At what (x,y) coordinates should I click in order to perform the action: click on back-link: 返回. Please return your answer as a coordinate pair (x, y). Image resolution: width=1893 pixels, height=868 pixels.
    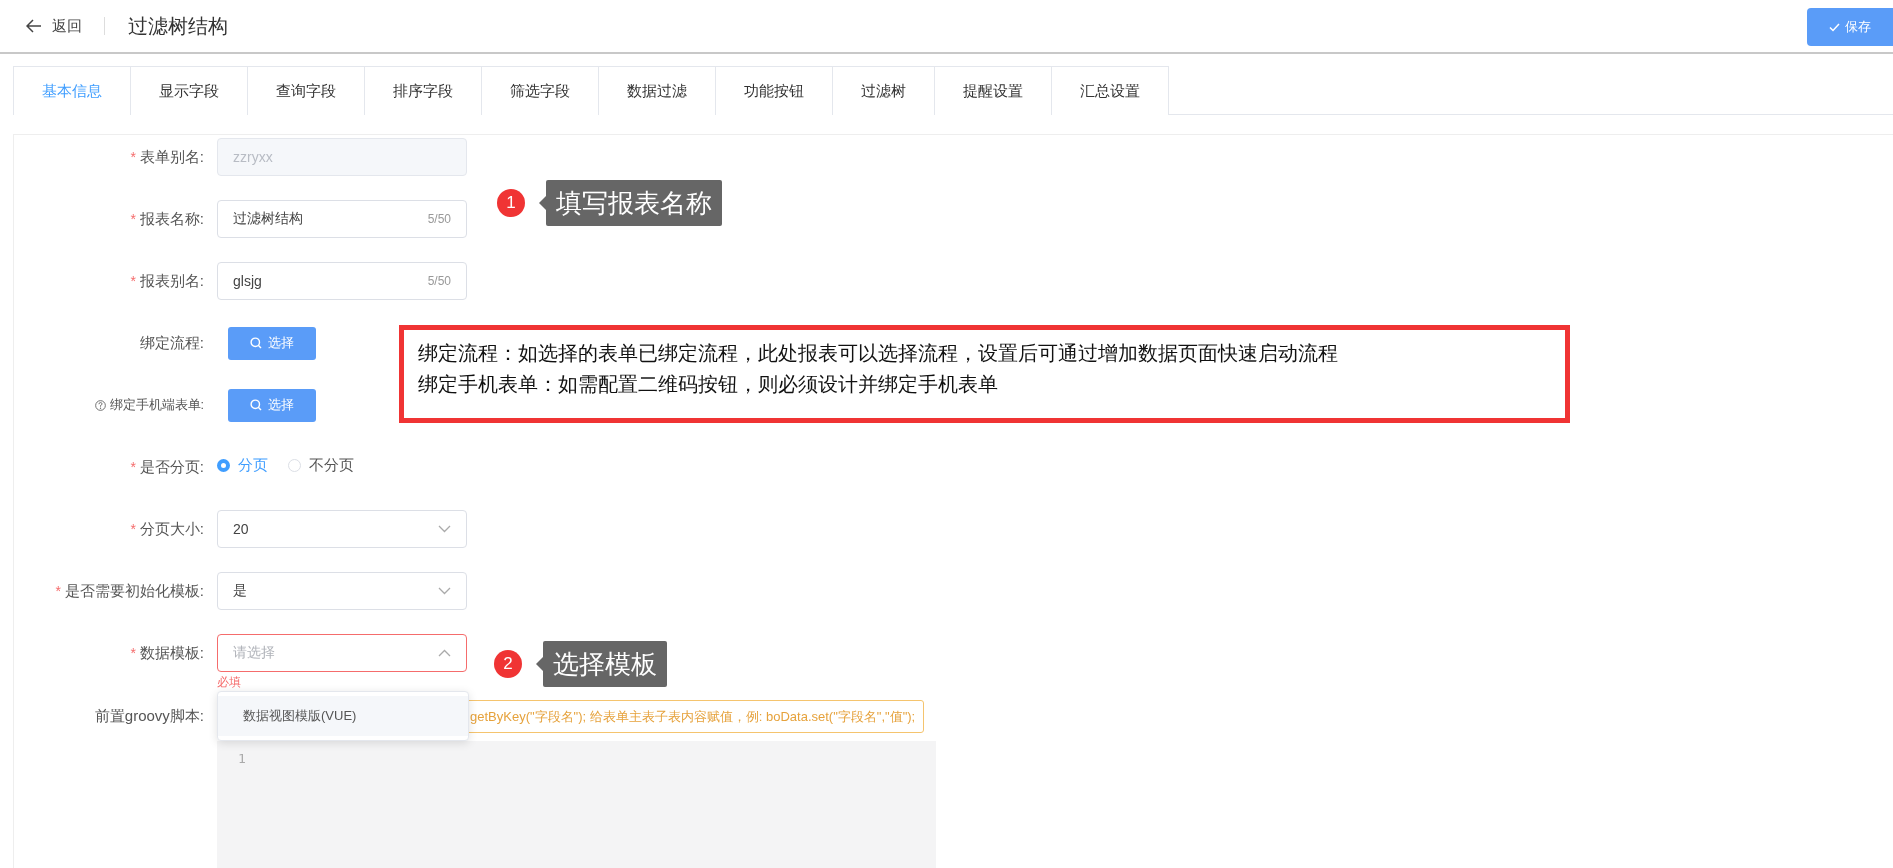
    Looking at the image, I should click on (67, 26).